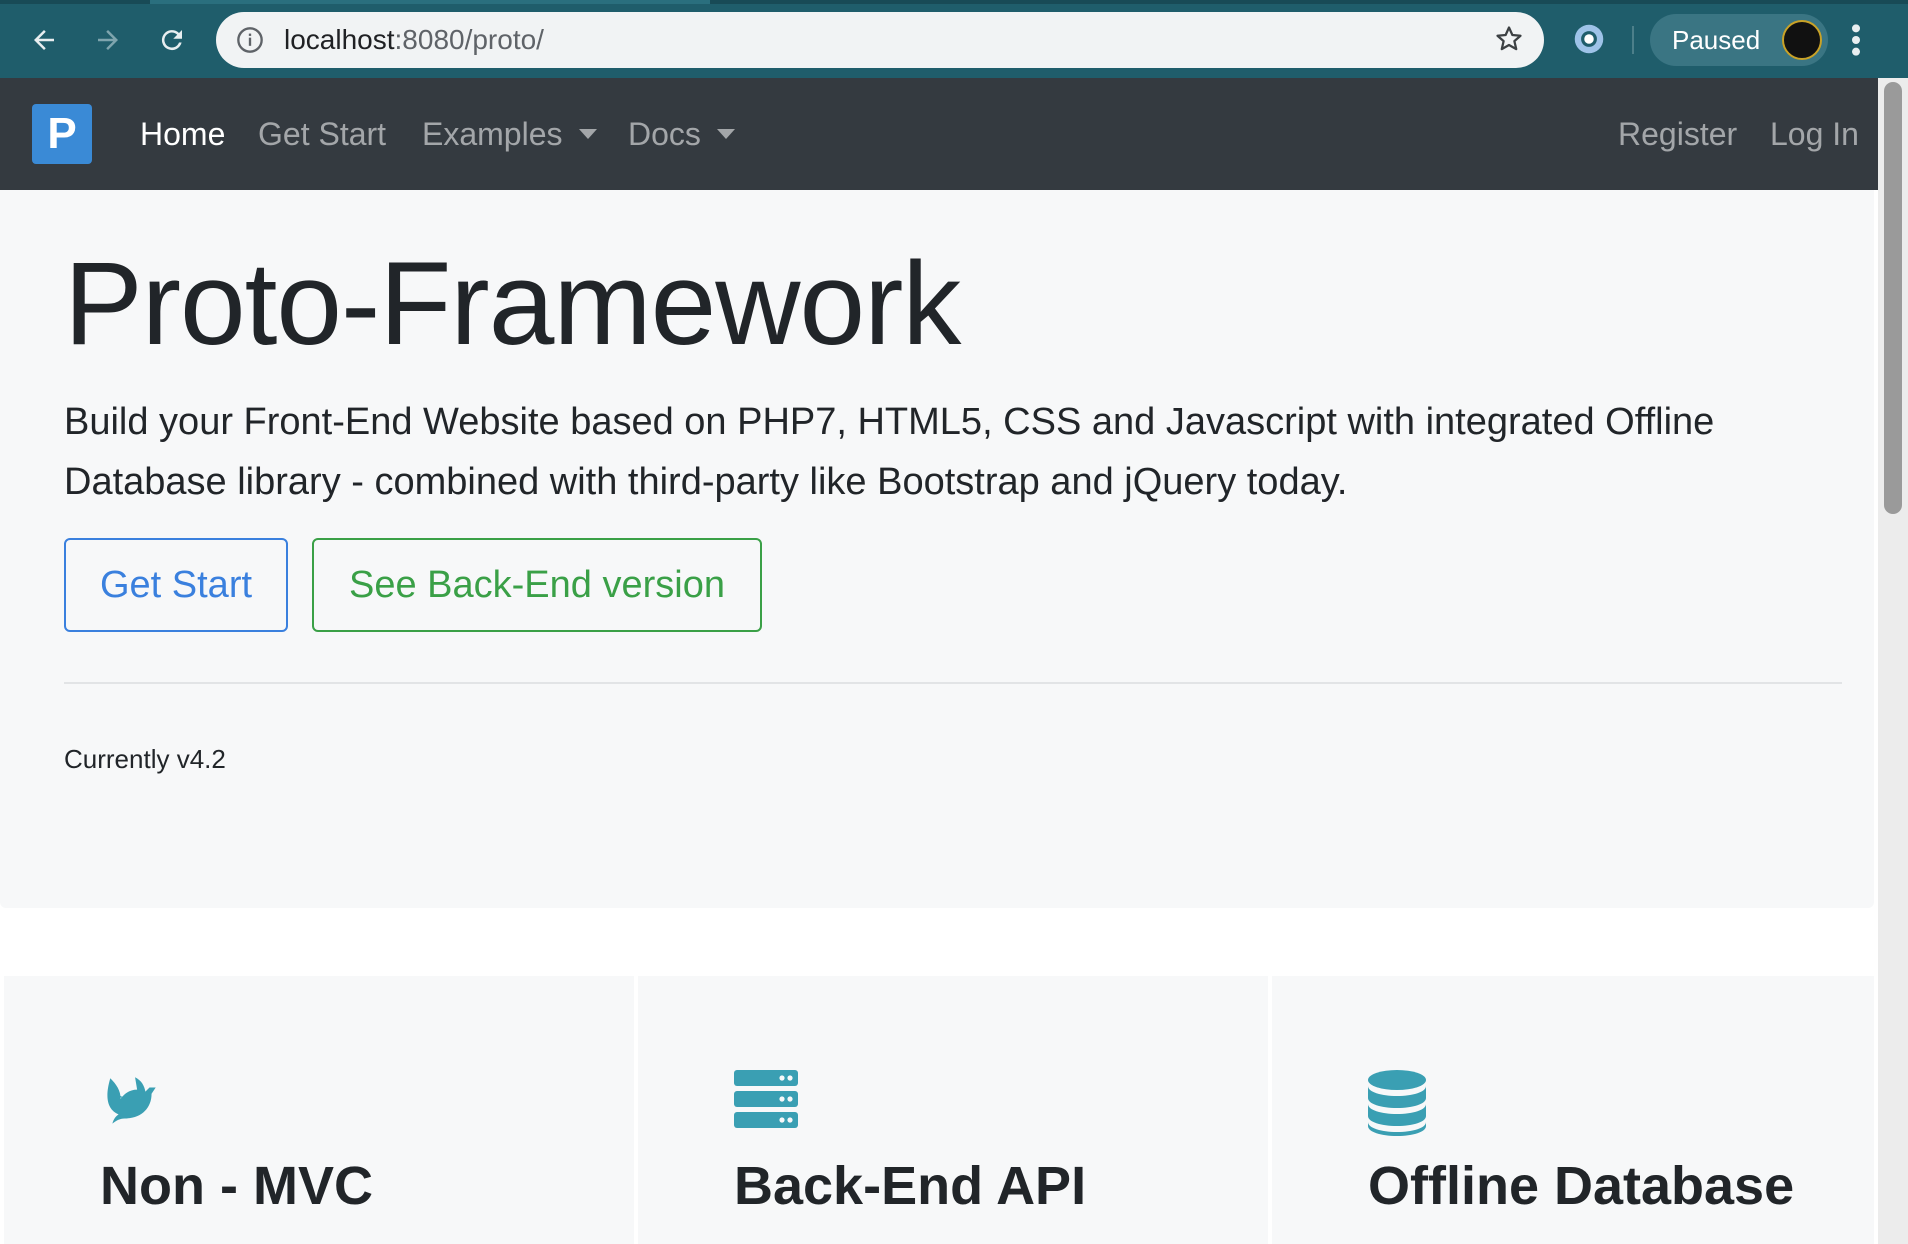  What do you see at coordinates (1856, 42) in the screenshot?
I see `menu-kebab-icon` at bounding box center [1856, 42].